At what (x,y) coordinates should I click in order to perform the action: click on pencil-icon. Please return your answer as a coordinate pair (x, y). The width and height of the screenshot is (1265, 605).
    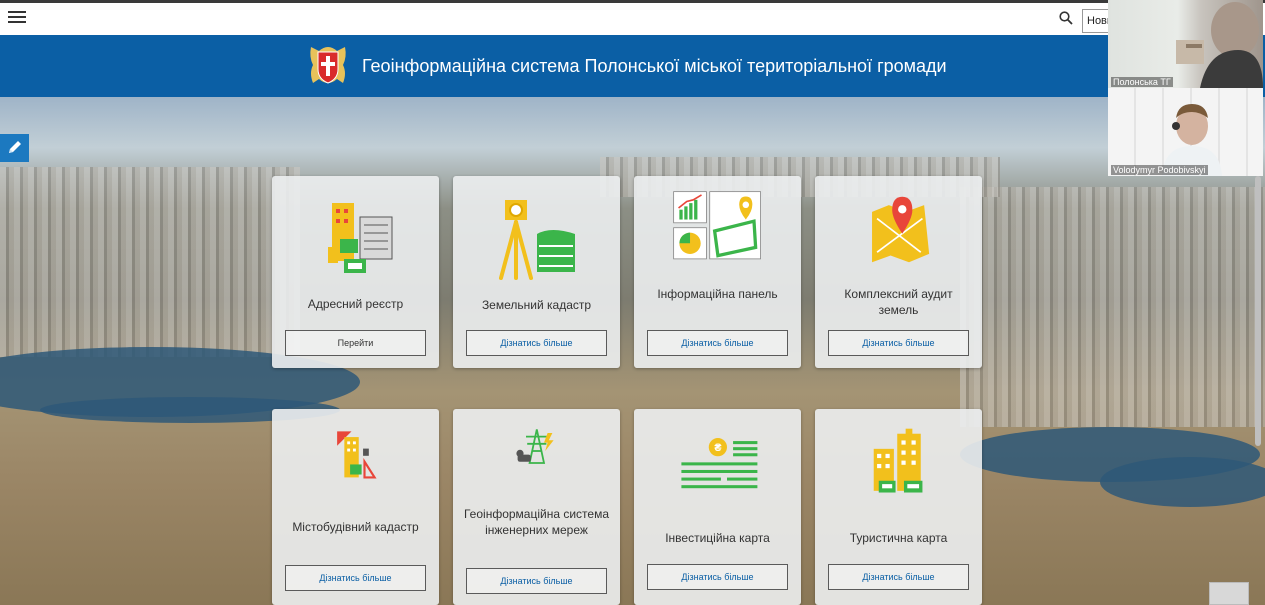
    Looking at the image, I should click on (15, 147).